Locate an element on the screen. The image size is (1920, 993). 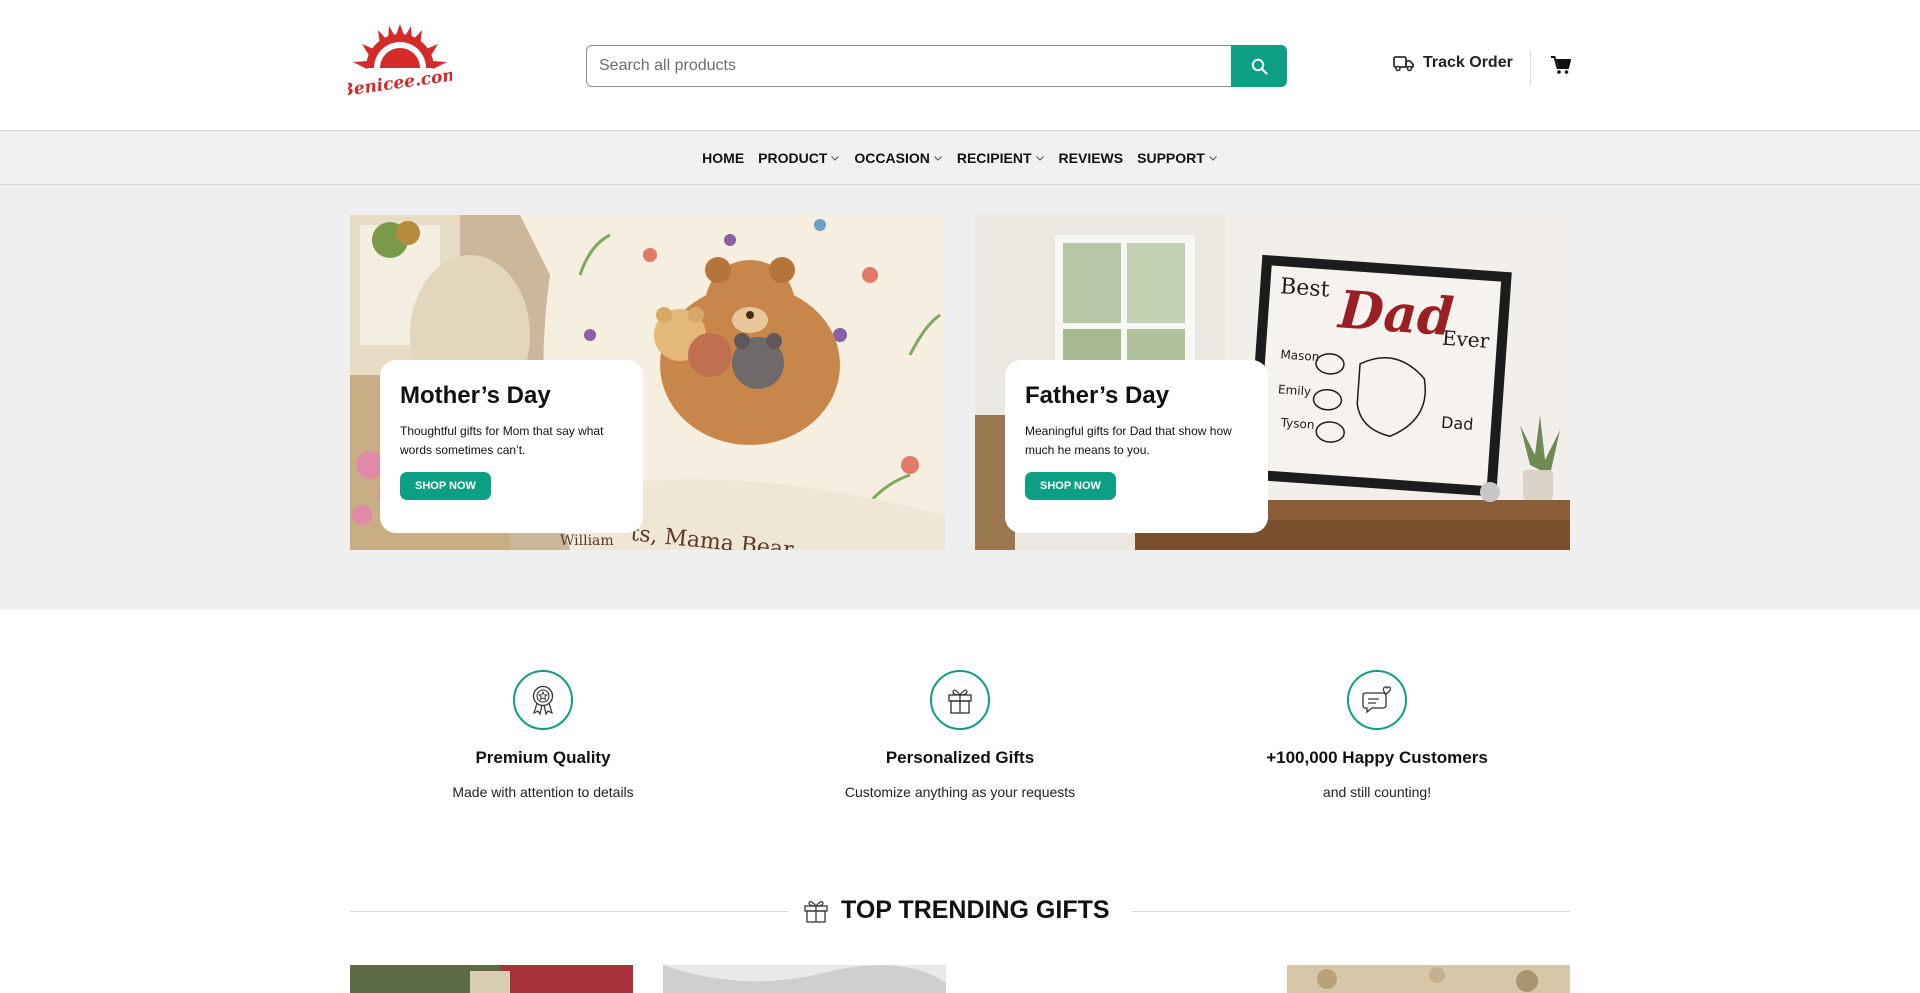
chat-heart-icon is located at coordinates (1377, 700).